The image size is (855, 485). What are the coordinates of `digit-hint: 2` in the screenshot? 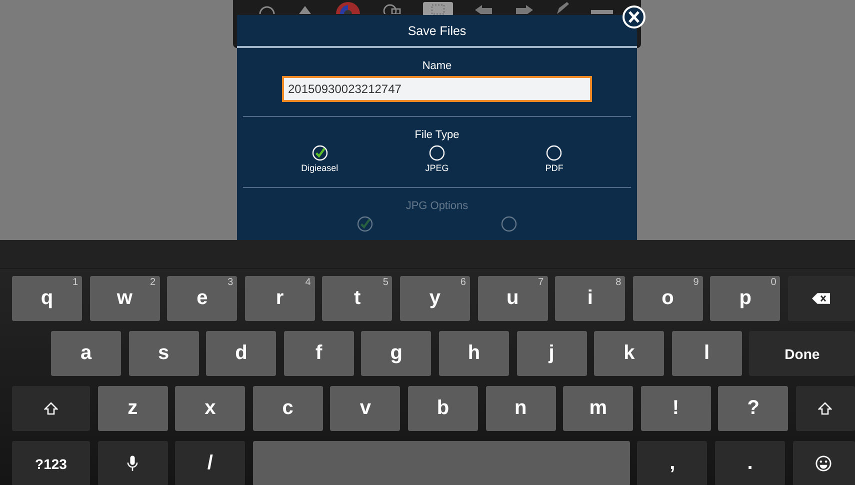 It's located at (153, 282).